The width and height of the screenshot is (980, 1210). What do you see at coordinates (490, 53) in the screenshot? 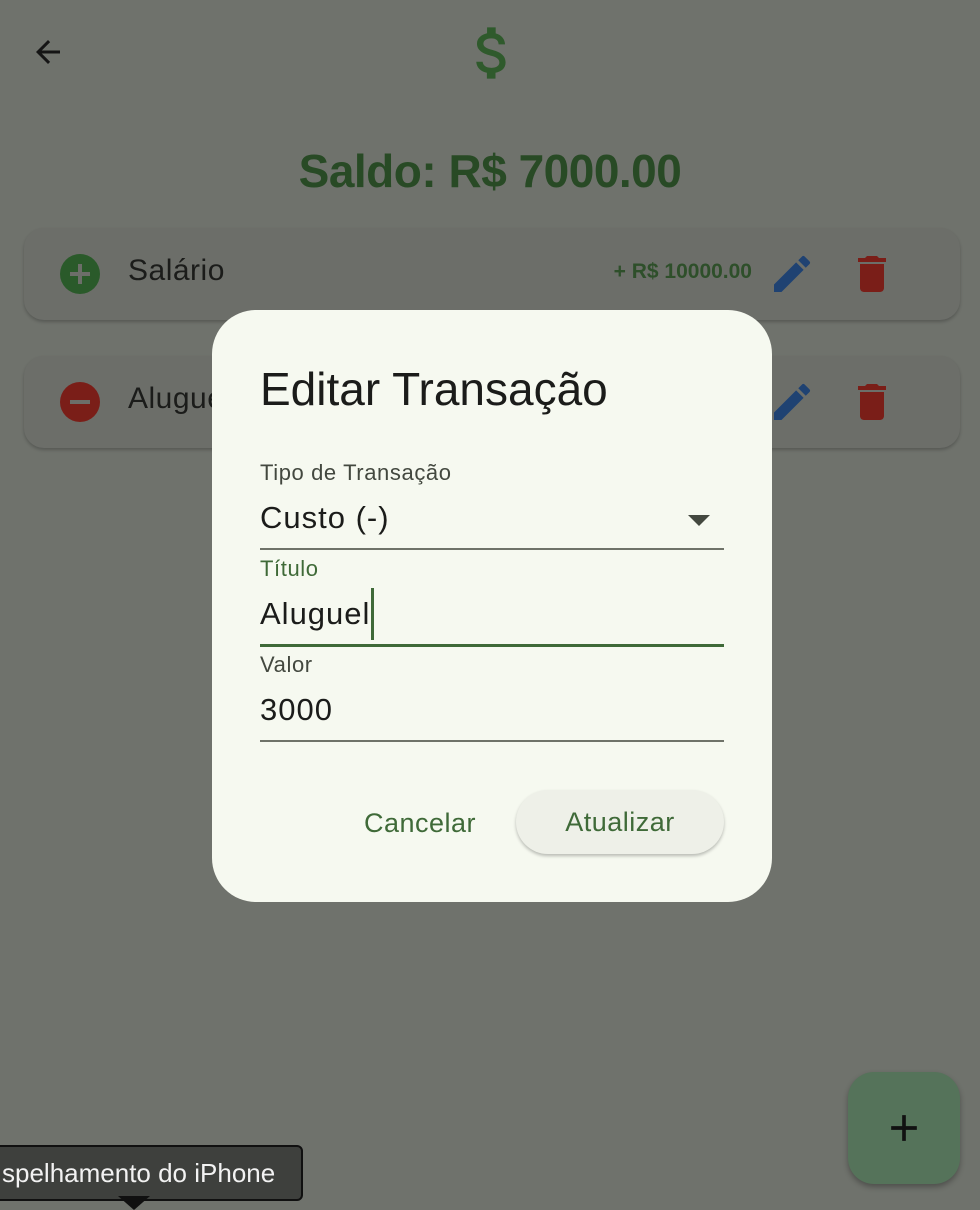
I see `dollar-icon` at bounding box center [490, 53].